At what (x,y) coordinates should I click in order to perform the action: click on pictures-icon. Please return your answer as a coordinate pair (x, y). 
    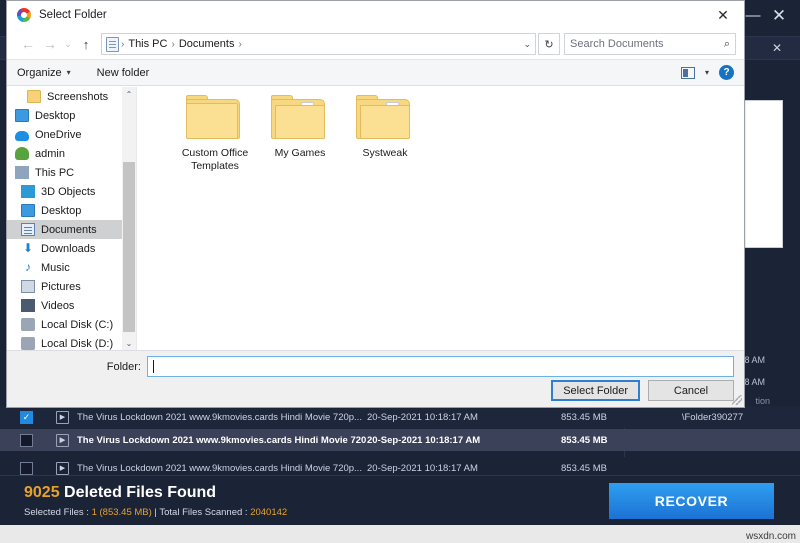
    Looking at the image, I should click on (28, 286).